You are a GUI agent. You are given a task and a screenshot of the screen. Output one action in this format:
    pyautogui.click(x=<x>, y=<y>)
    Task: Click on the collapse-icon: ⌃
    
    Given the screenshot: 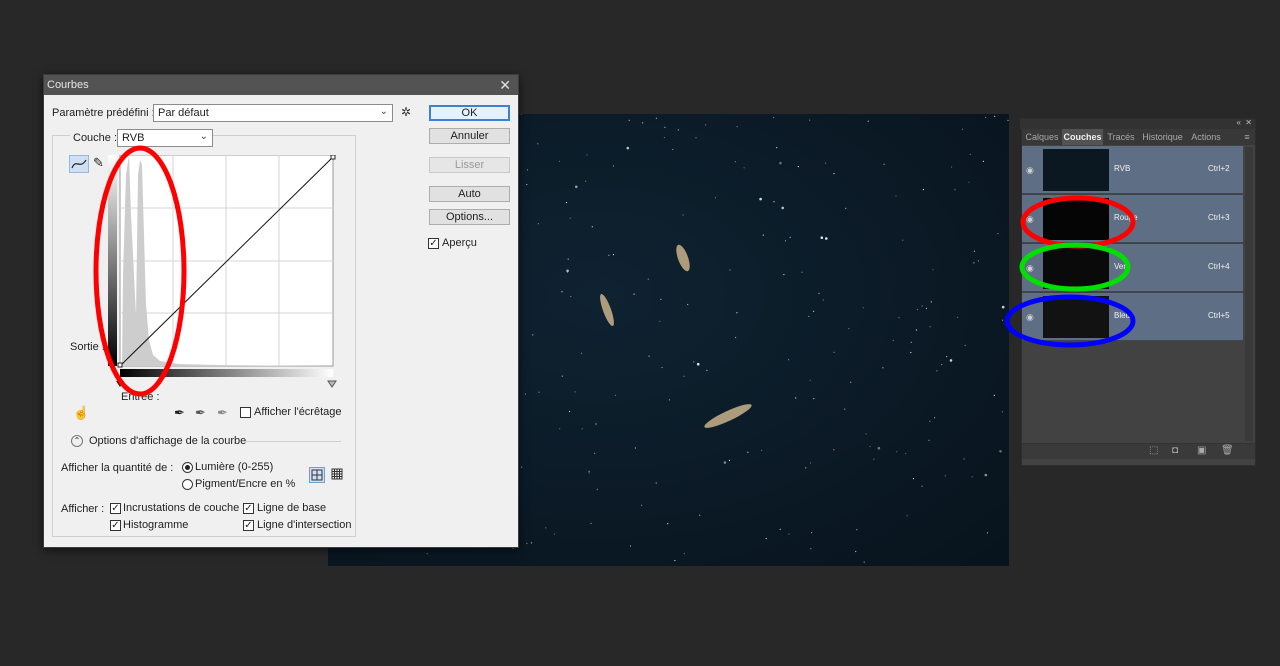 What is the action you would take?
    pyautogui.click(x=77, y=441)
    